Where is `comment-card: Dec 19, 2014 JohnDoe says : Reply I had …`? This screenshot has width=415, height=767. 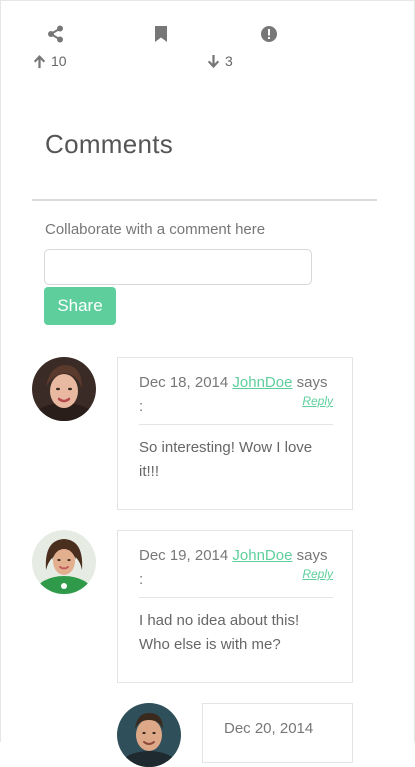 comment-card: Dec 19, 2014 JohnDoe says : Reply I had … is located at coordinates (235, 606).